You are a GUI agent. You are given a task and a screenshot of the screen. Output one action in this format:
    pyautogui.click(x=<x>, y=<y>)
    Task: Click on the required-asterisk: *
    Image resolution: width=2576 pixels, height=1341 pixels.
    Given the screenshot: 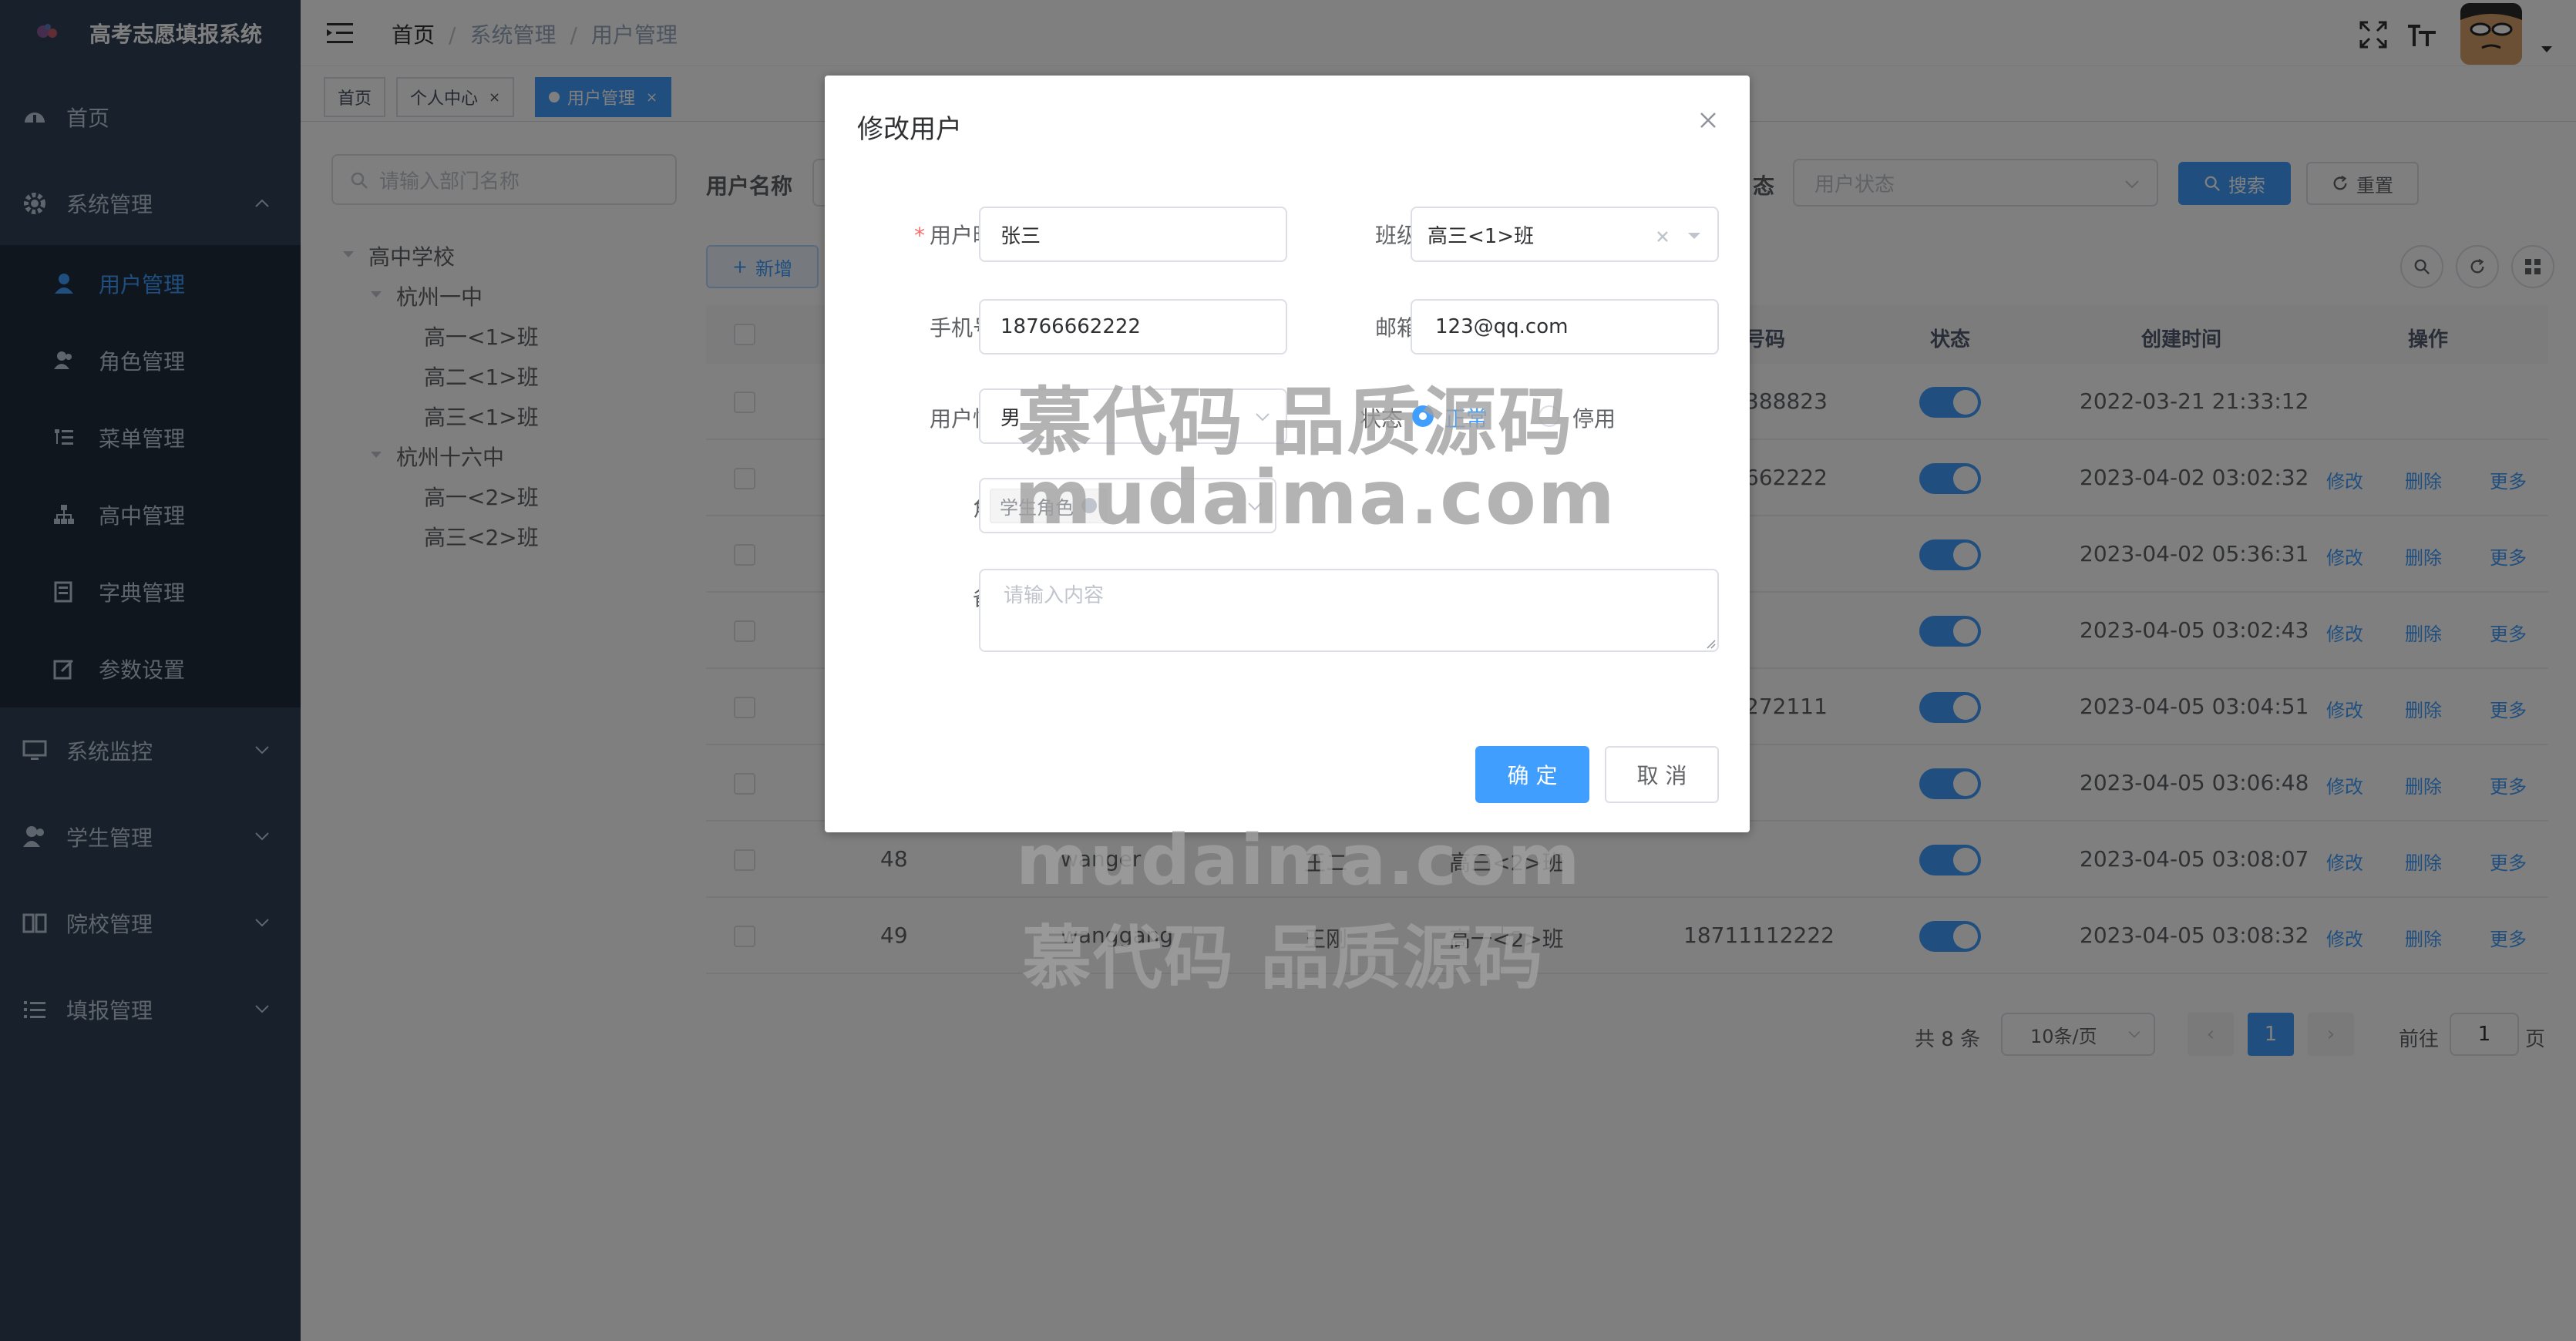 What is the action you would take?
    pyautogui.click(x=919, y=235)
    